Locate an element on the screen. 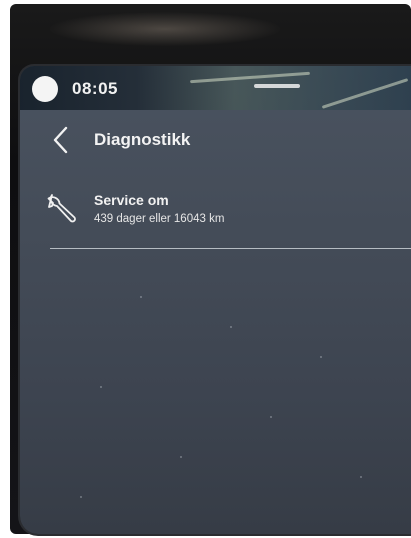 Image resolution: width=411 pixels, height=538 pixels. page-header: Diagnostikk is located at coordinates (215, 140).